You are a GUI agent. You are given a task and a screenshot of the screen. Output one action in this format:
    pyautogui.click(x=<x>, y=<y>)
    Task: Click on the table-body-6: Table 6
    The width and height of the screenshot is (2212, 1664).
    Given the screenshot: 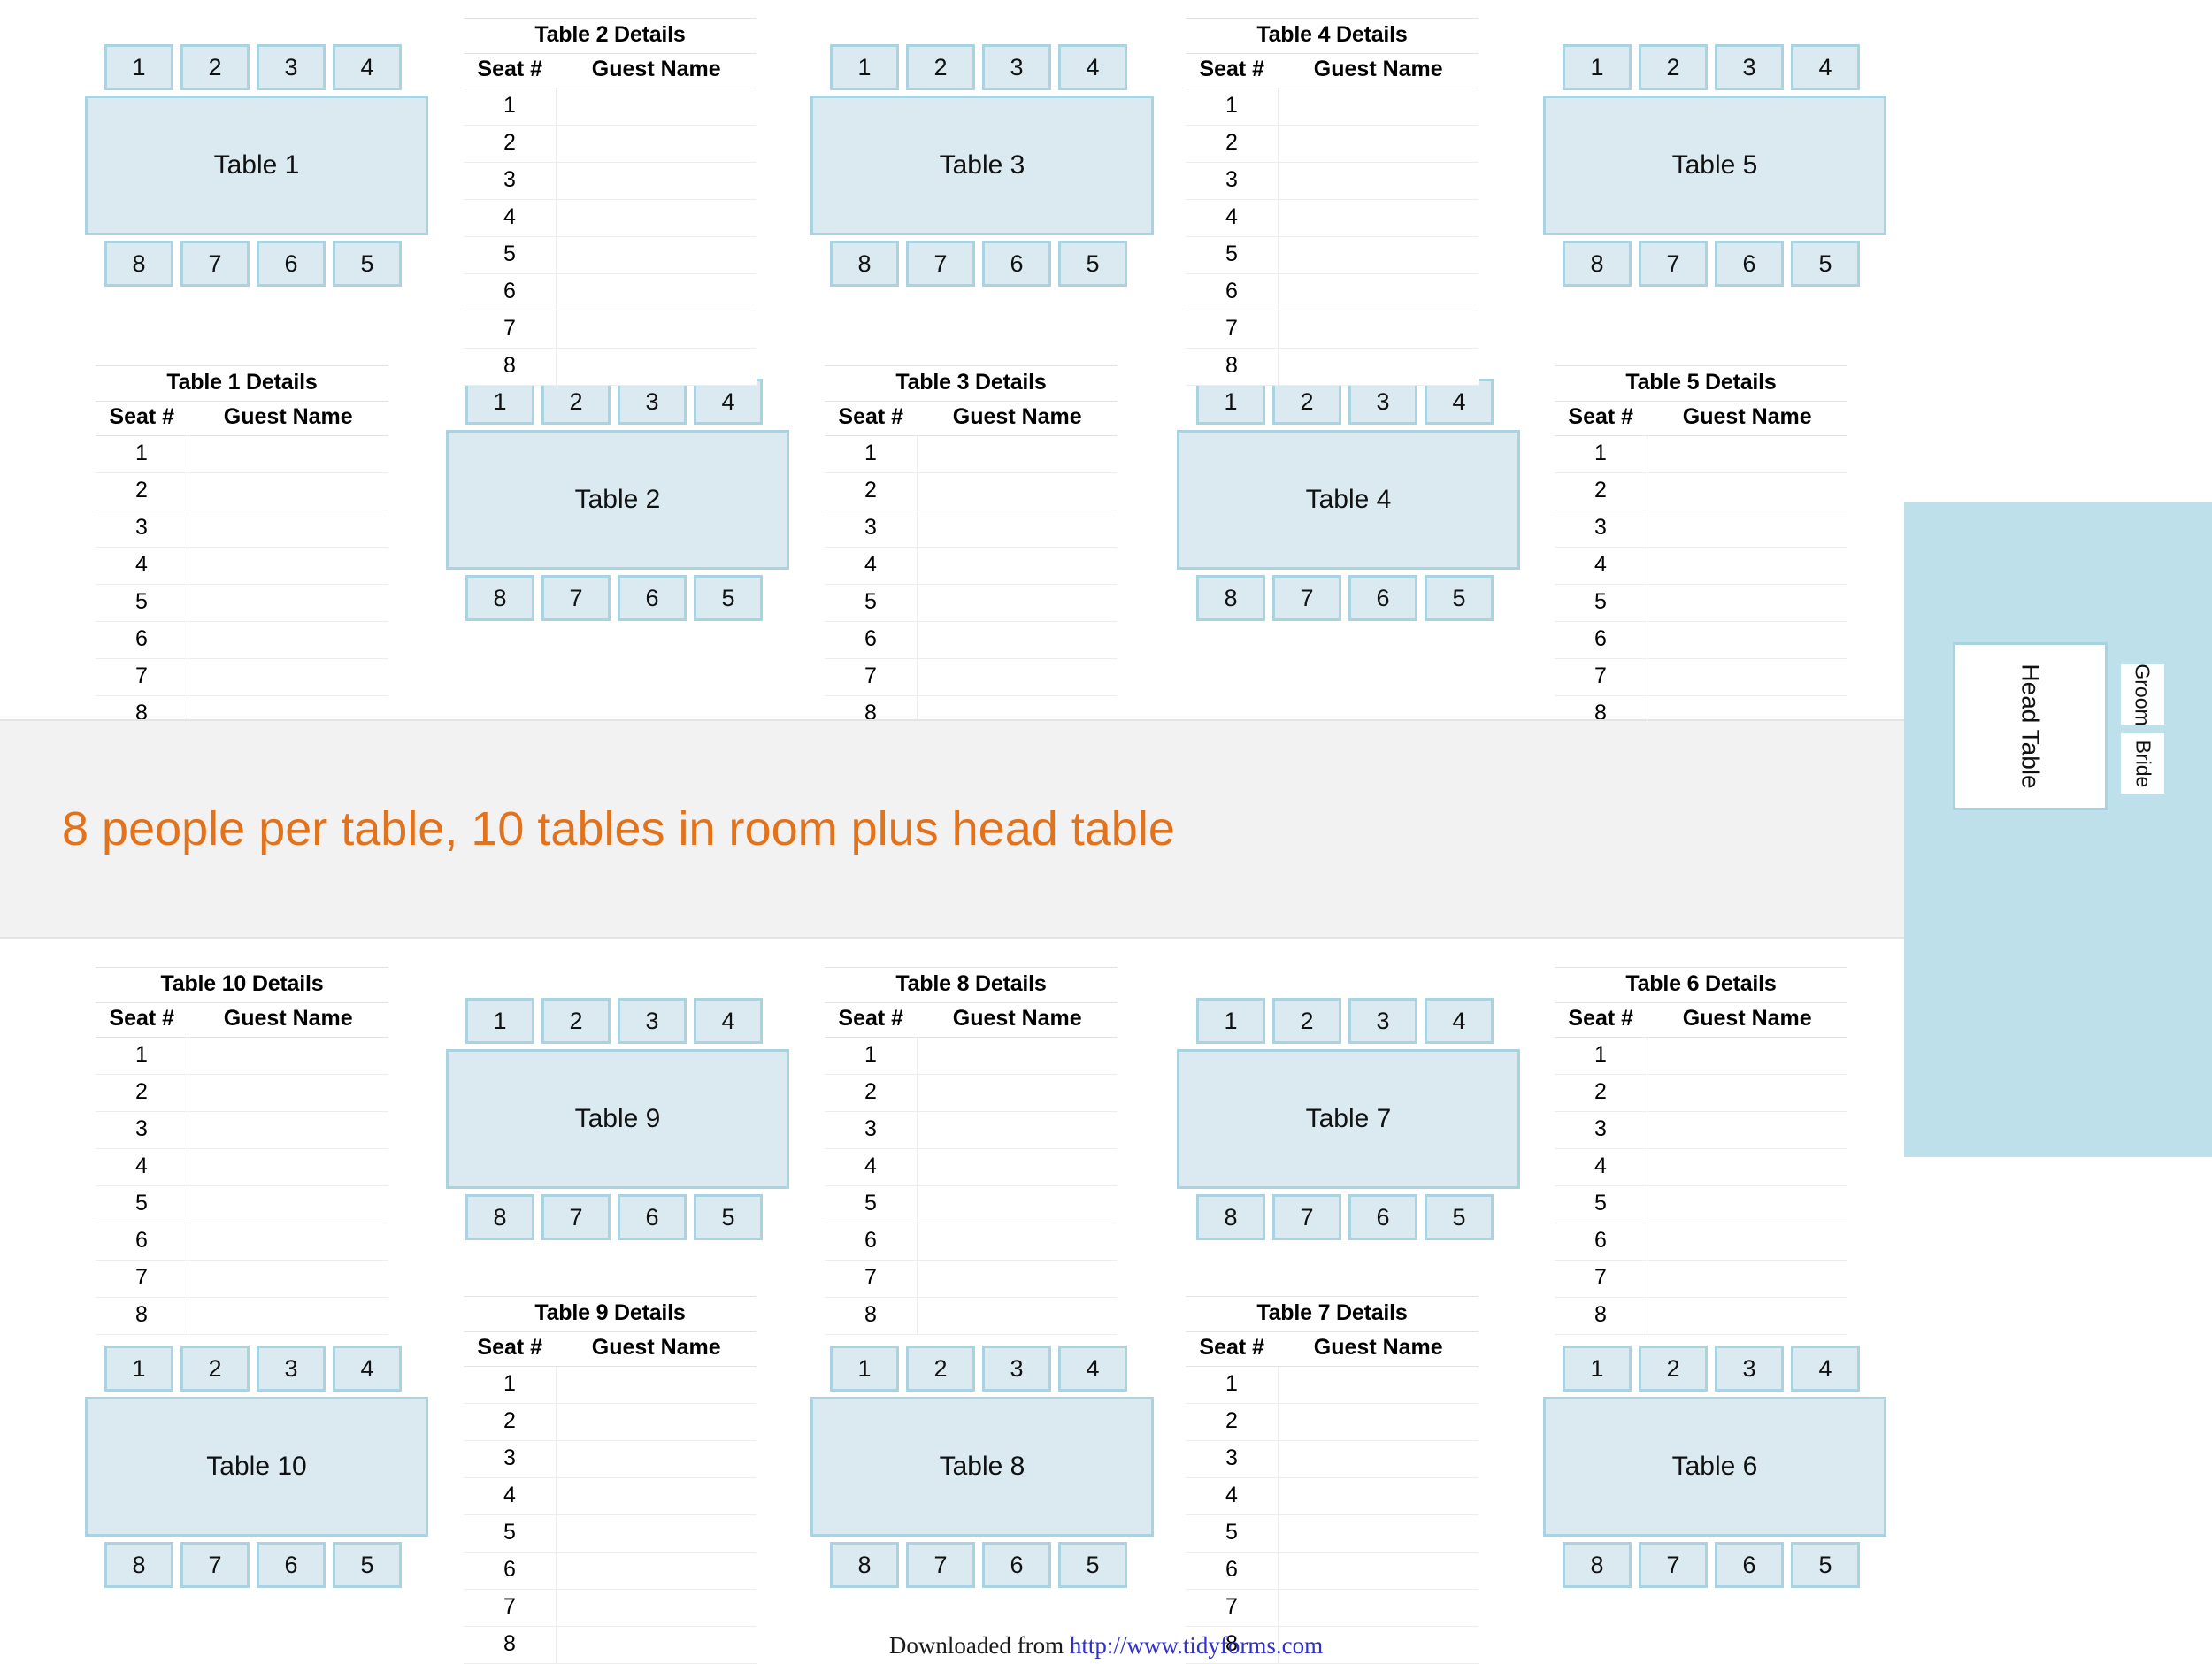 What is the action you would take?
    pyautogui.click(x=1714, y=1467)
    